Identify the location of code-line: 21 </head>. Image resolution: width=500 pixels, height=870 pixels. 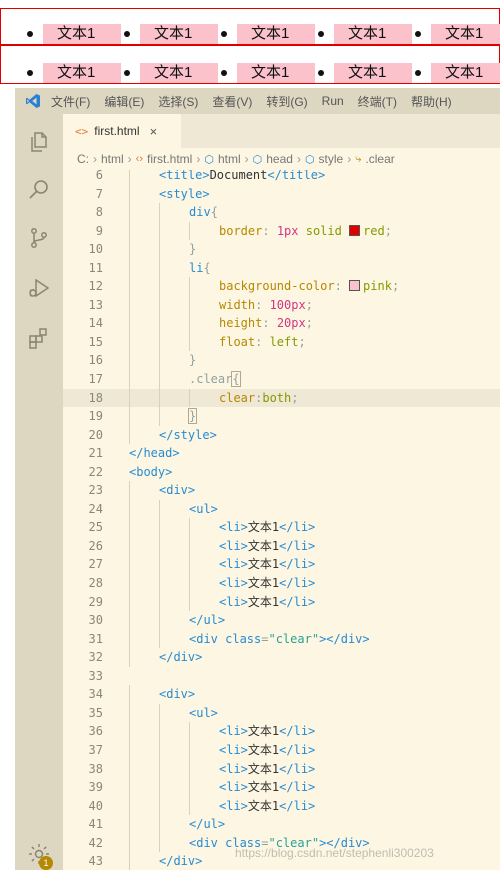
(281, 453).